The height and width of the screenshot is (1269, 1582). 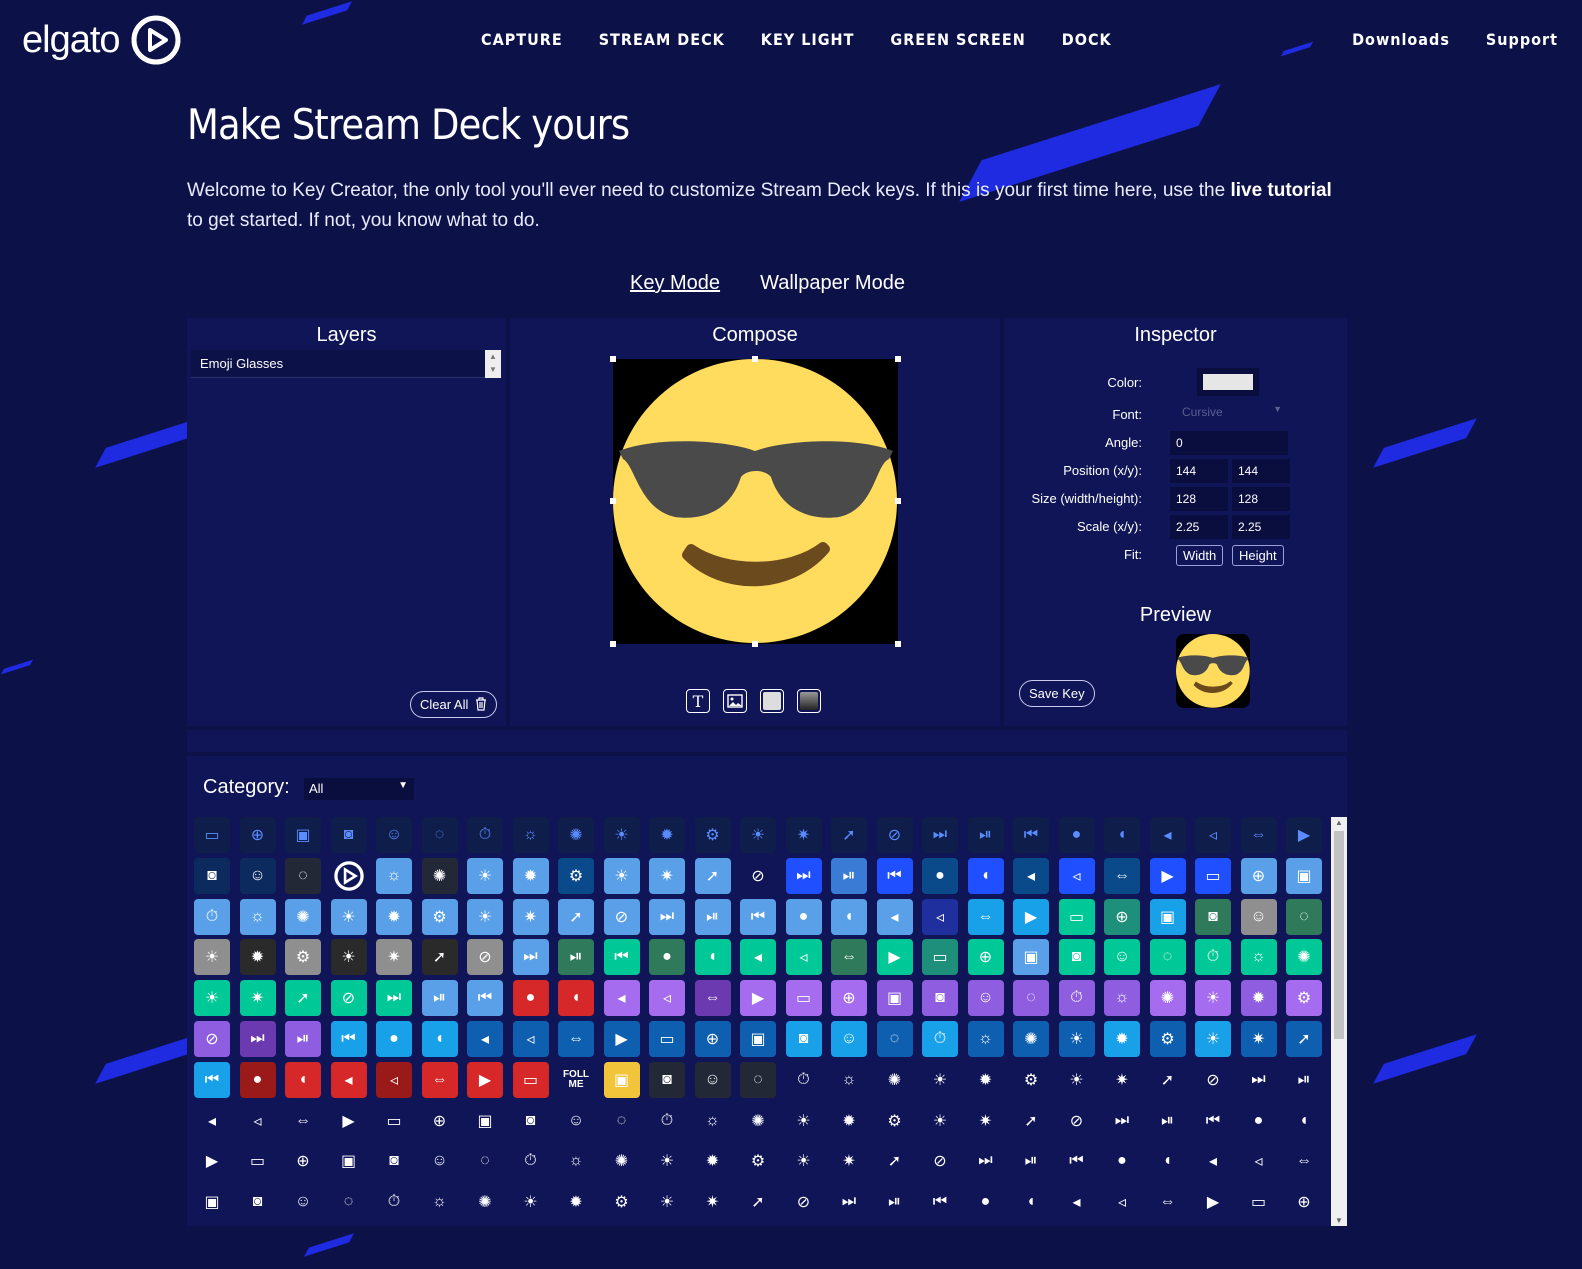 What do you see at coordinates (1522, 39) in the screenshot?
I see `nav-support: Support` at bounding box center [1522, 39].